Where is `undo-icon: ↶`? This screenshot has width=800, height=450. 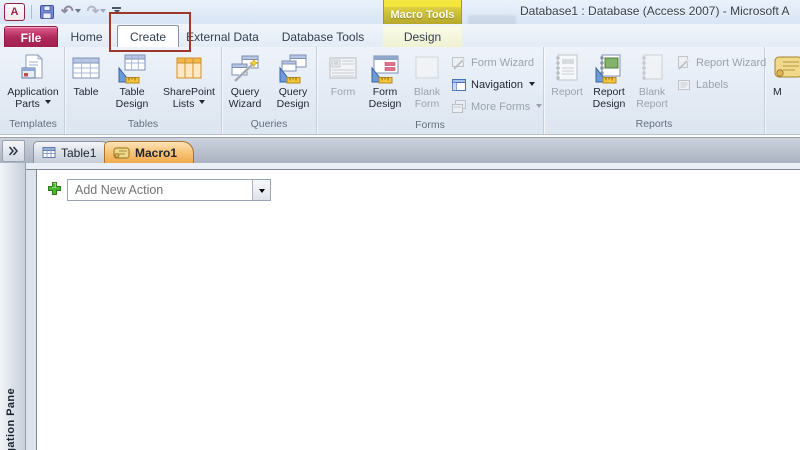
undo-icon: ↶ is located at coordinates (67, 11).